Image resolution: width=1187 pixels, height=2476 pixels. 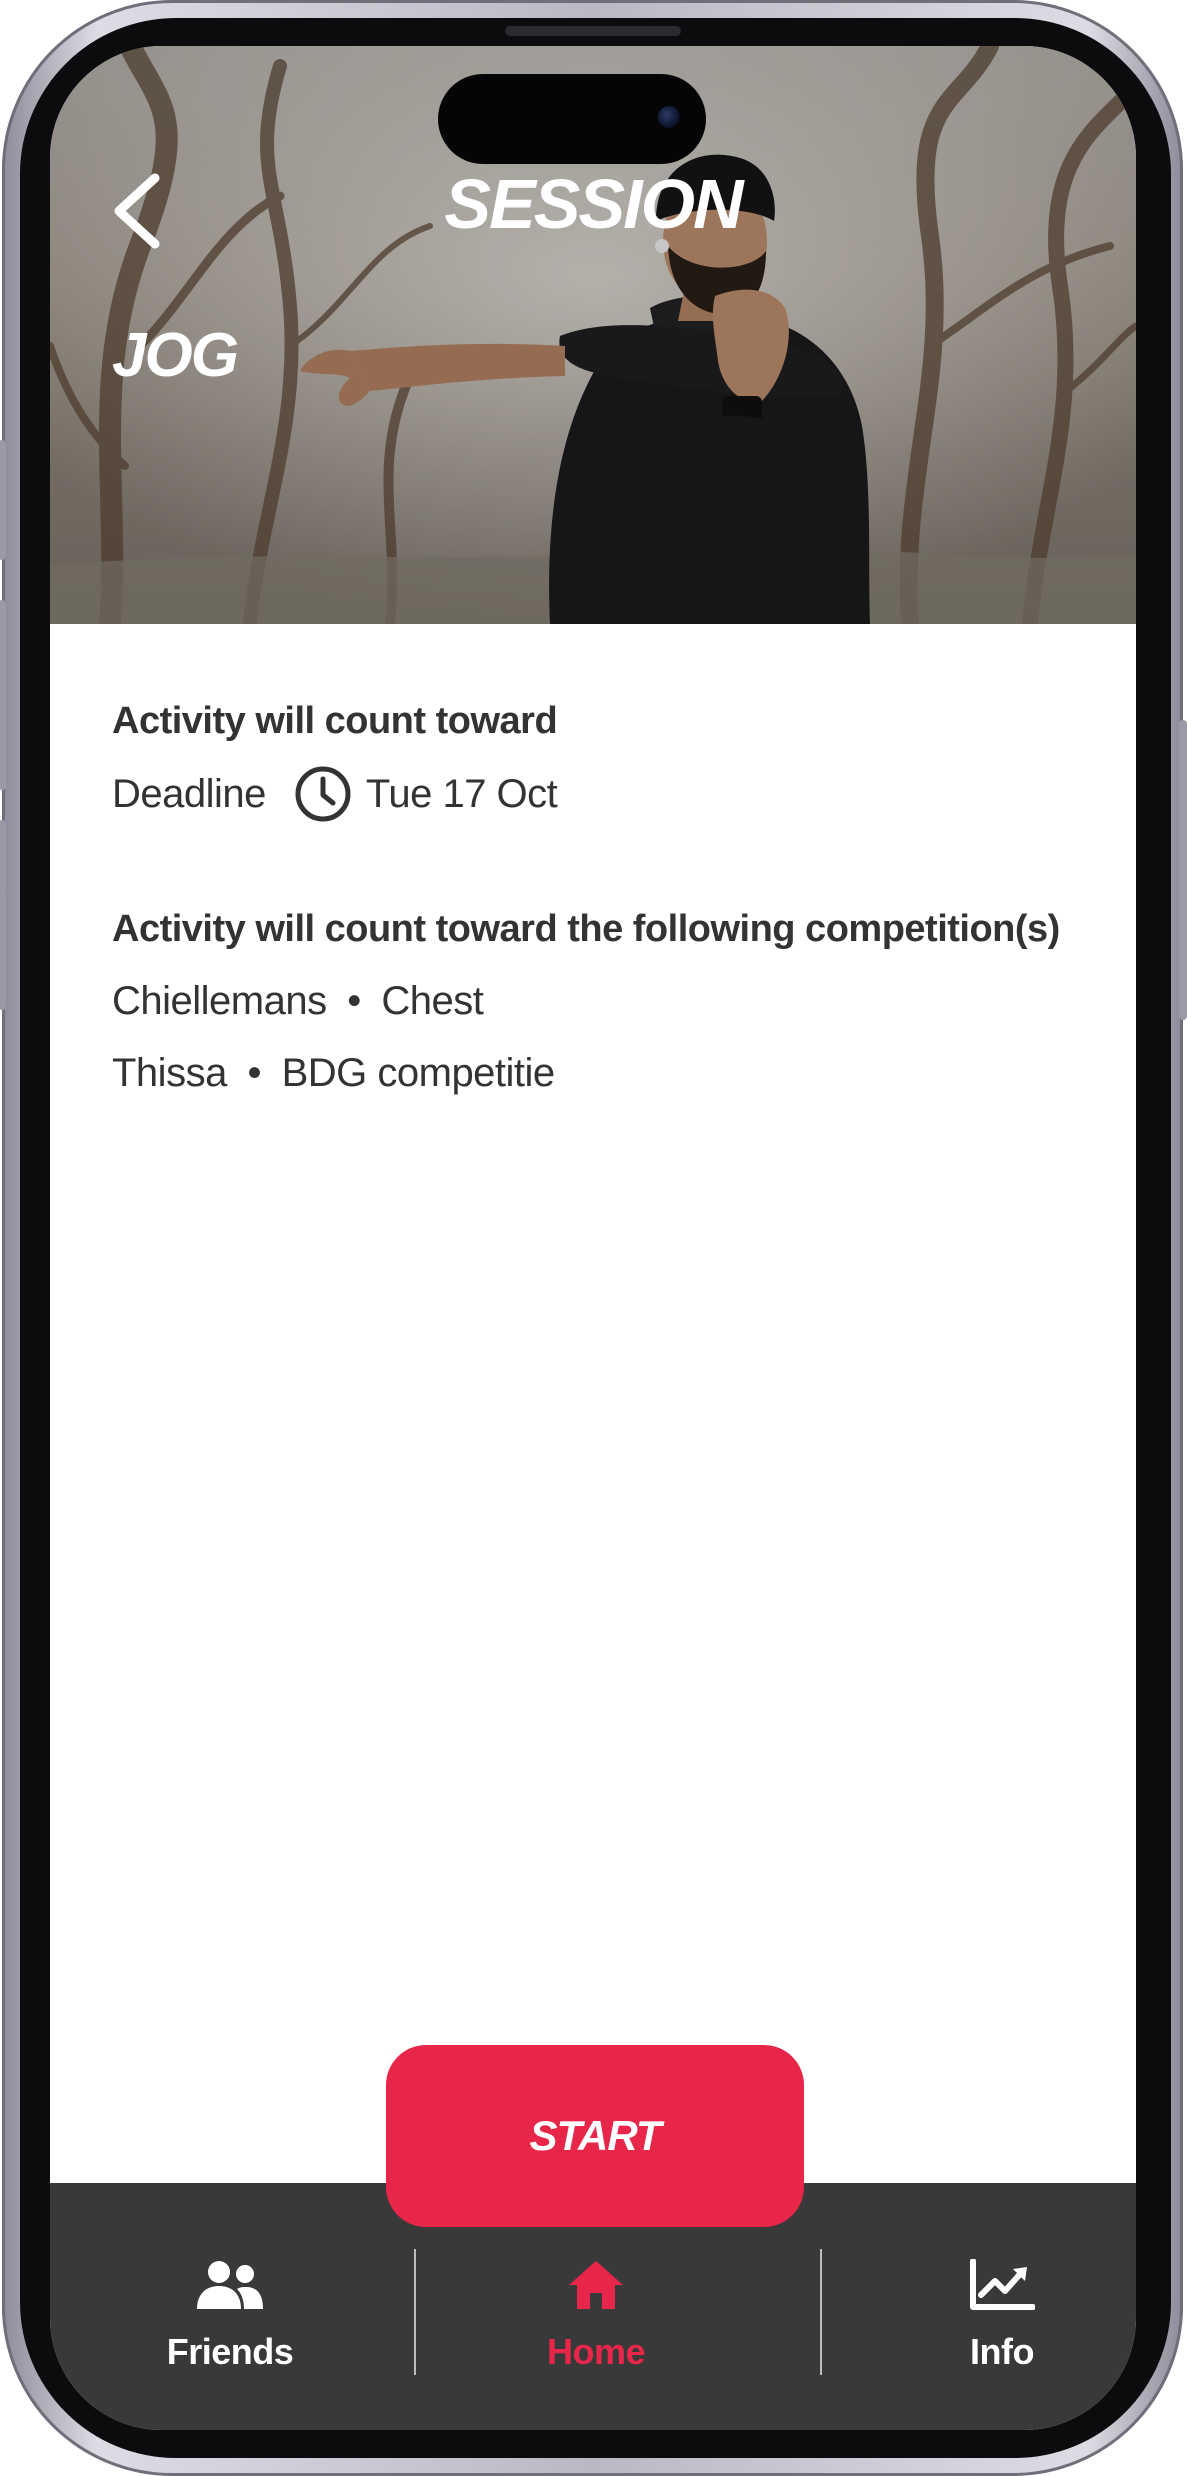 What do you see at coordinates (169, 1073) in the screenshot?
I see `competition-name: Thissa` at bounding box center [169, 1073].